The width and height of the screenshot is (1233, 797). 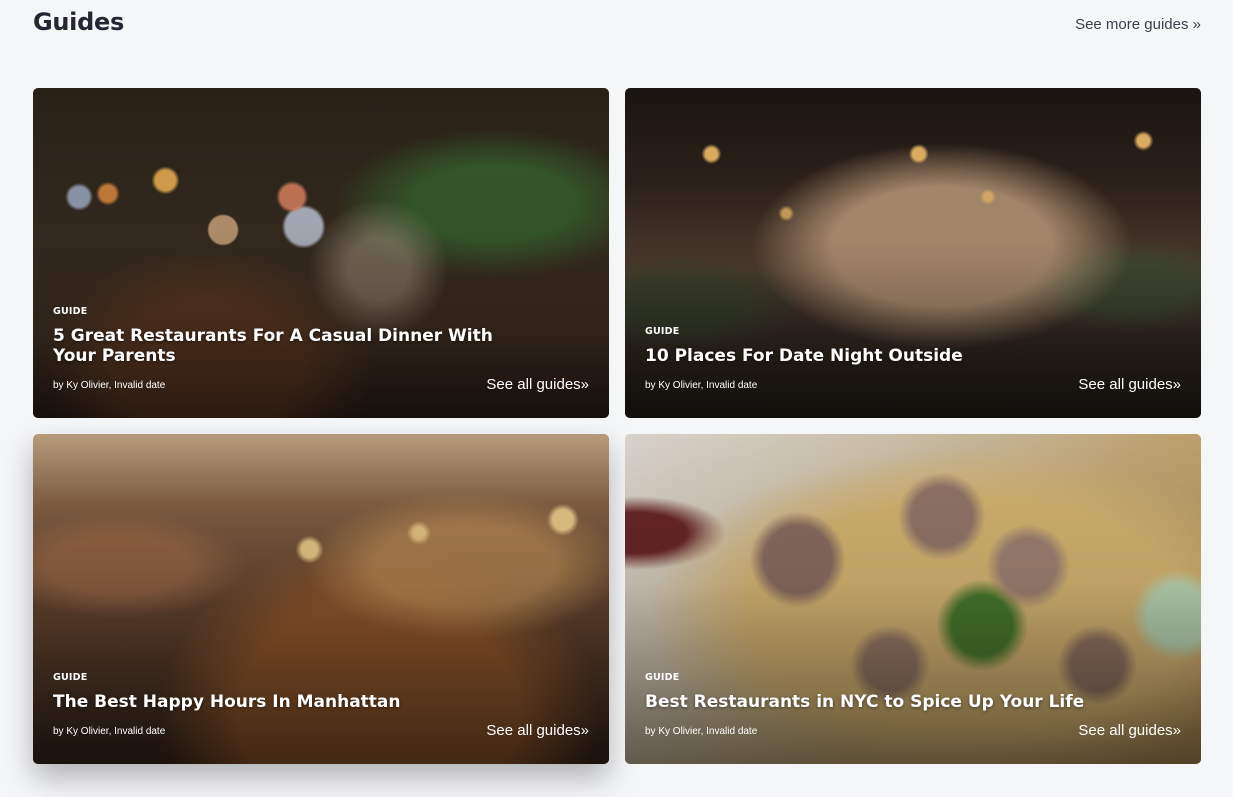 What do you see at coordinates (617, 25) in the screenshot?
I see `guides-header: Guides See more guides »` at bounding box center [617, 25].